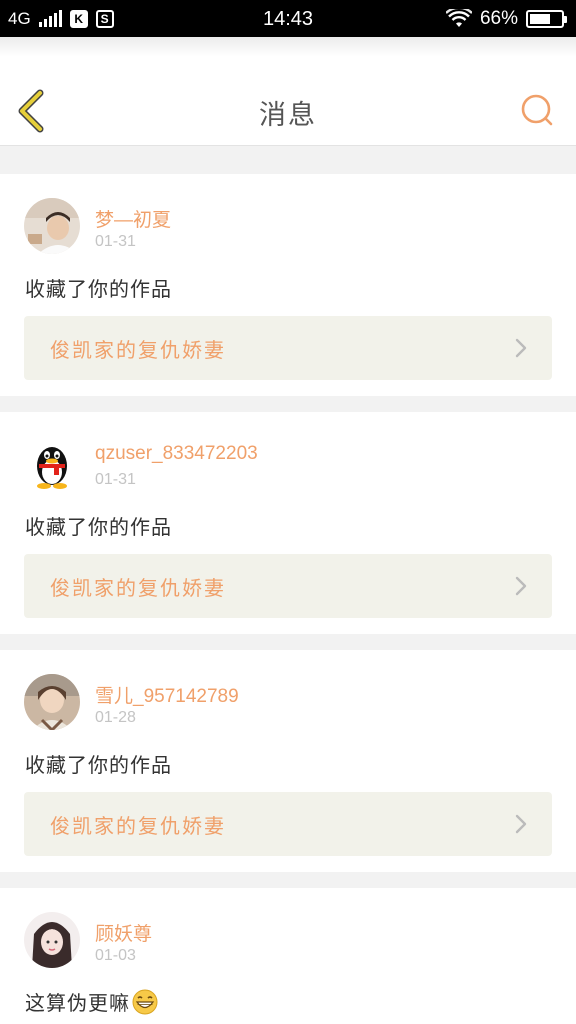 This screenshot has height=1024, width=576. I want to click on message-text: 这算伪更嘛, so click(91, 1001).